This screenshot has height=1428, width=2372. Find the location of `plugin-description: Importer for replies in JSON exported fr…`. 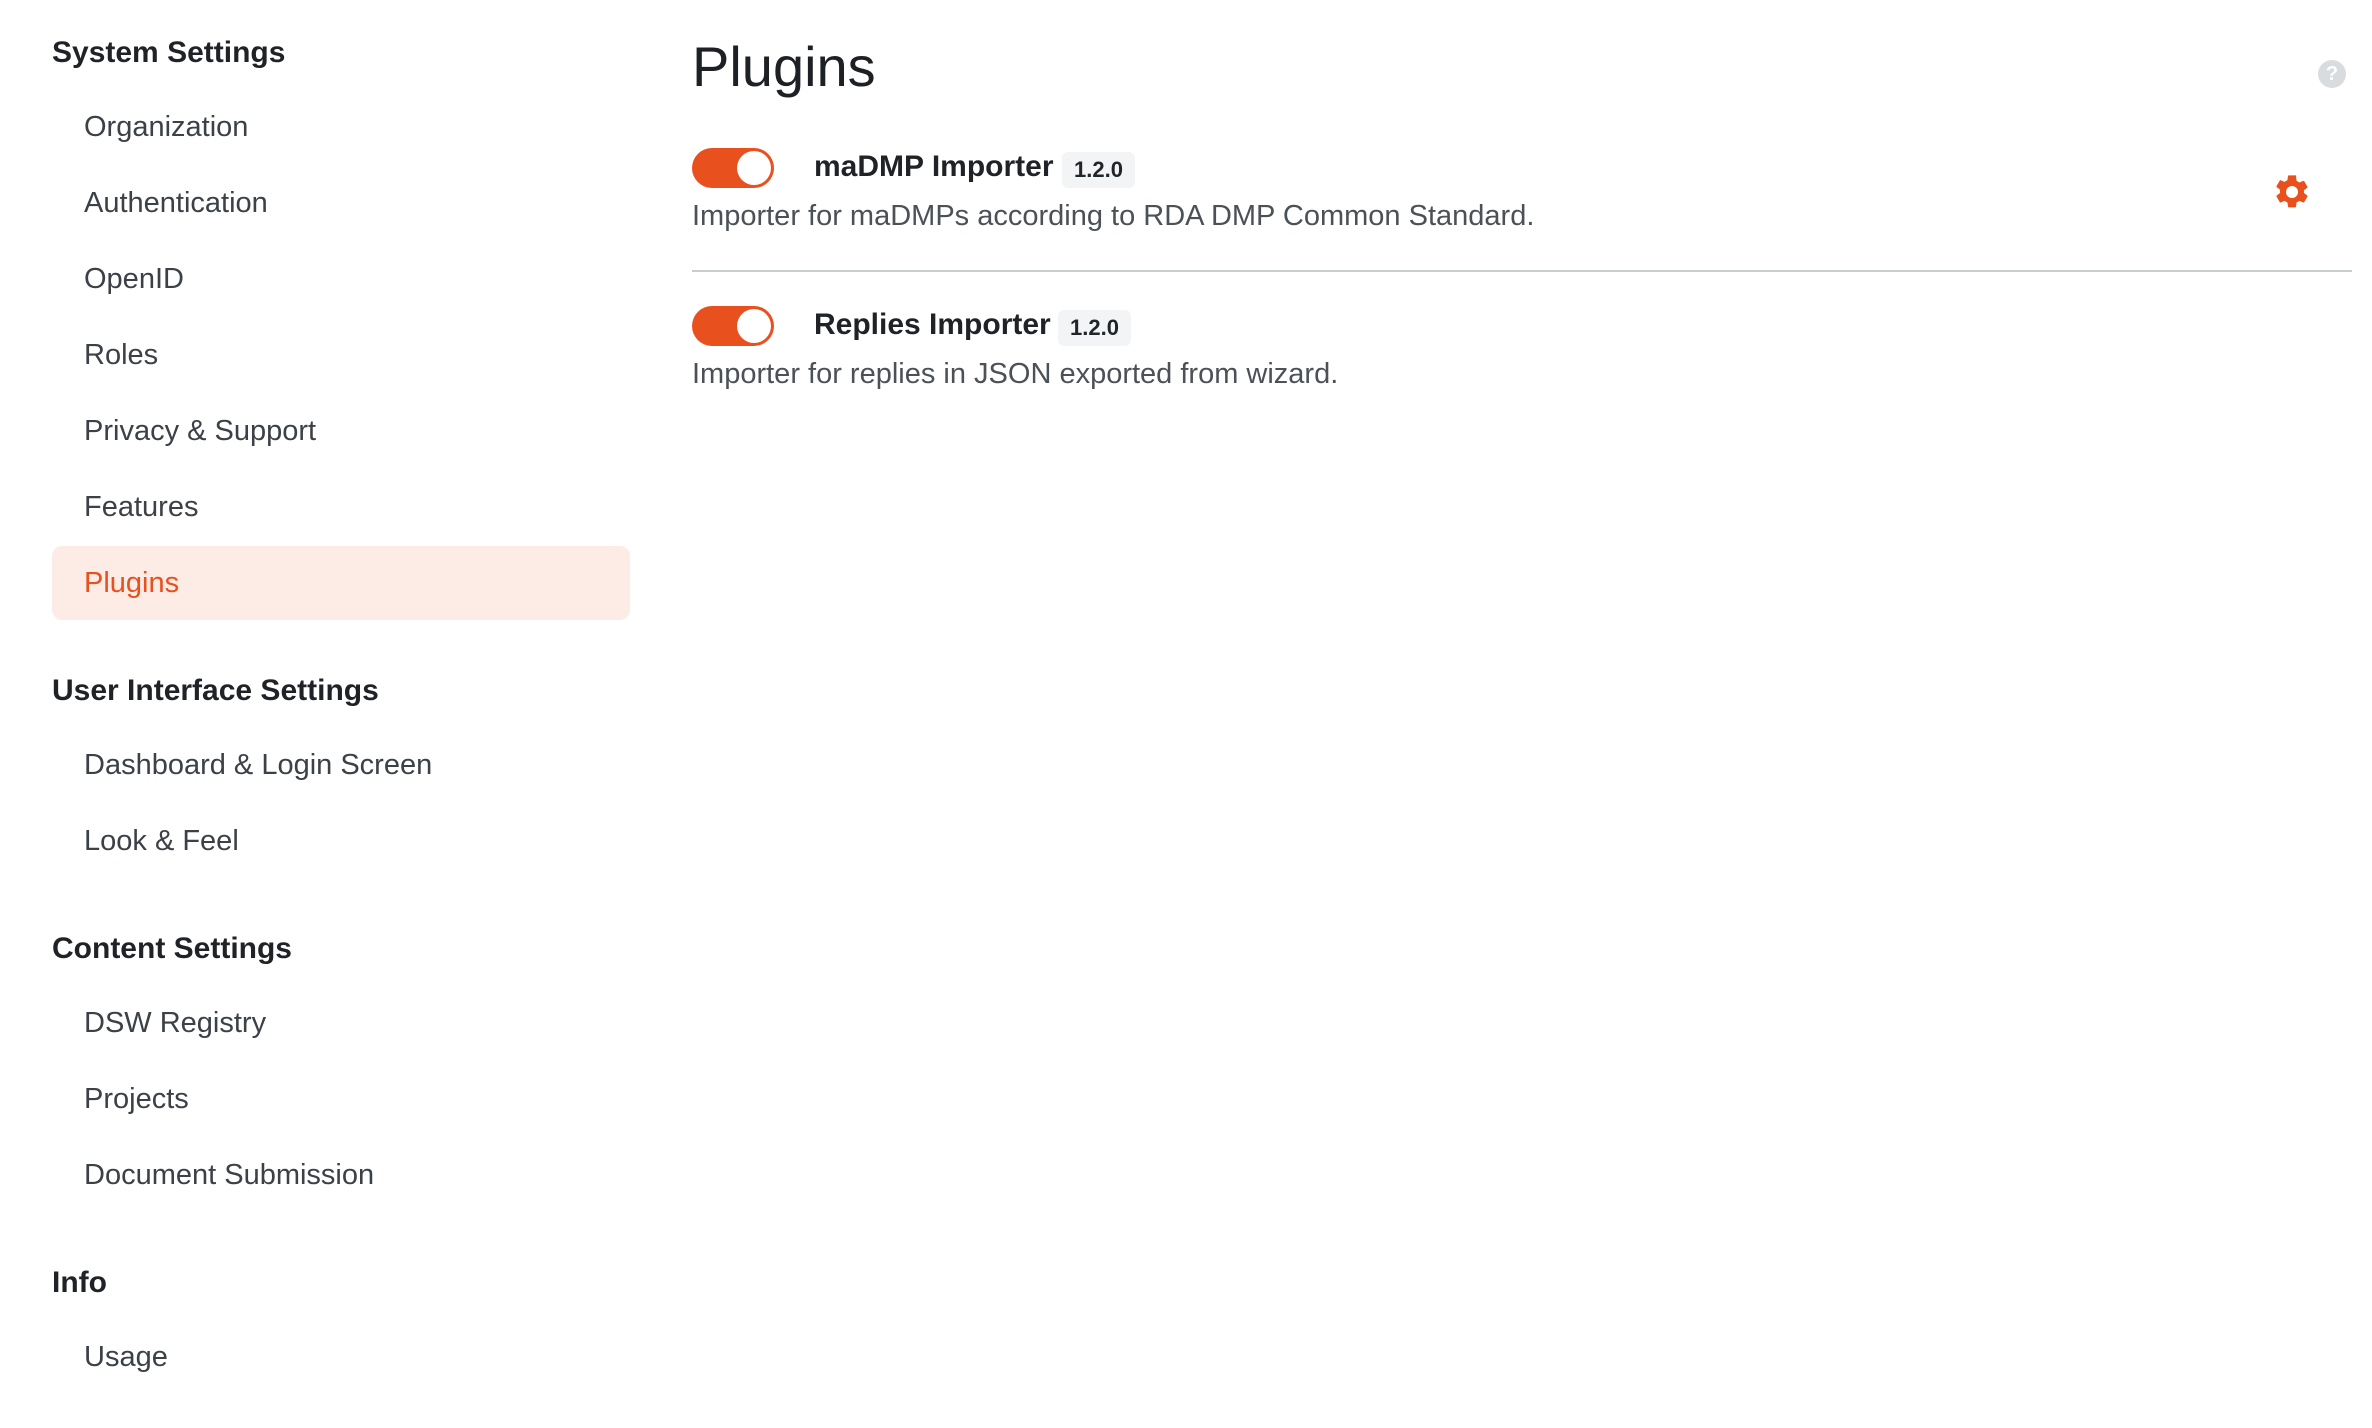

plugin-description: Importer for replies in JSON exported fr… is located at coordinates (1015, 374).